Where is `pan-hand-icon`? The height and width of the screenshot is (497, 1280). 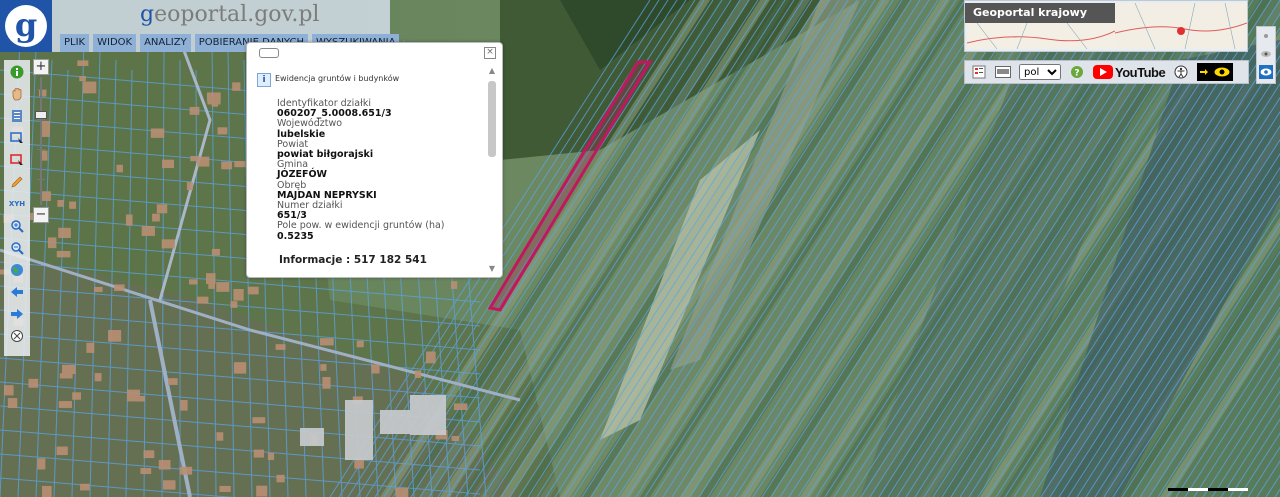 pan-hand-icon is located at coordinates (17, 94).